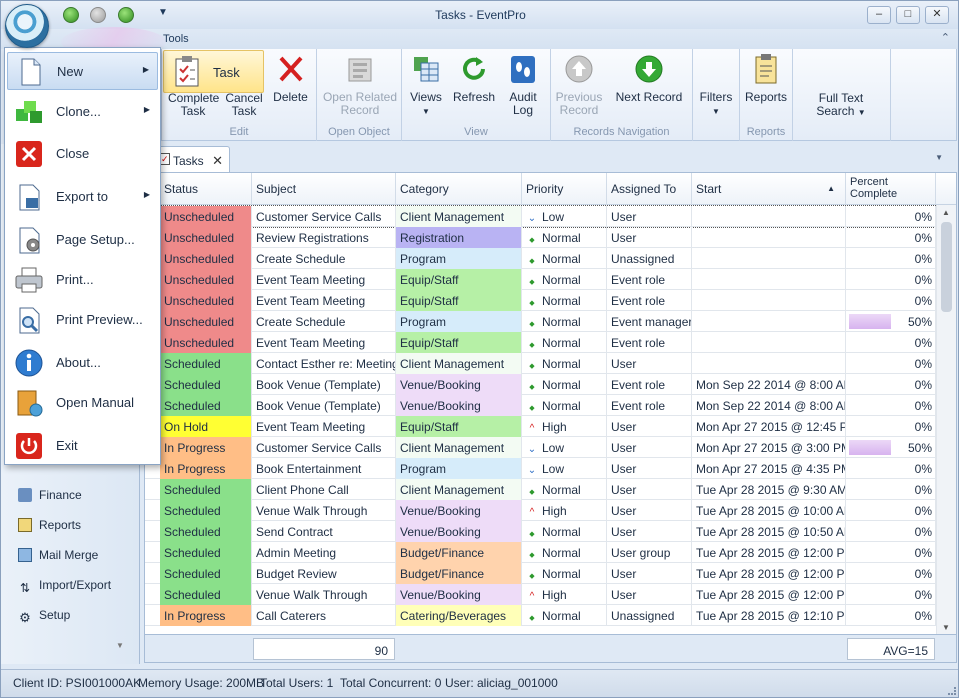 This screenshot has height=698, width=959. What do you see at coordinates (579, 85) in the screenshot?
I see `previous-record-button: Previous Record` at bounding box center [579, 85].